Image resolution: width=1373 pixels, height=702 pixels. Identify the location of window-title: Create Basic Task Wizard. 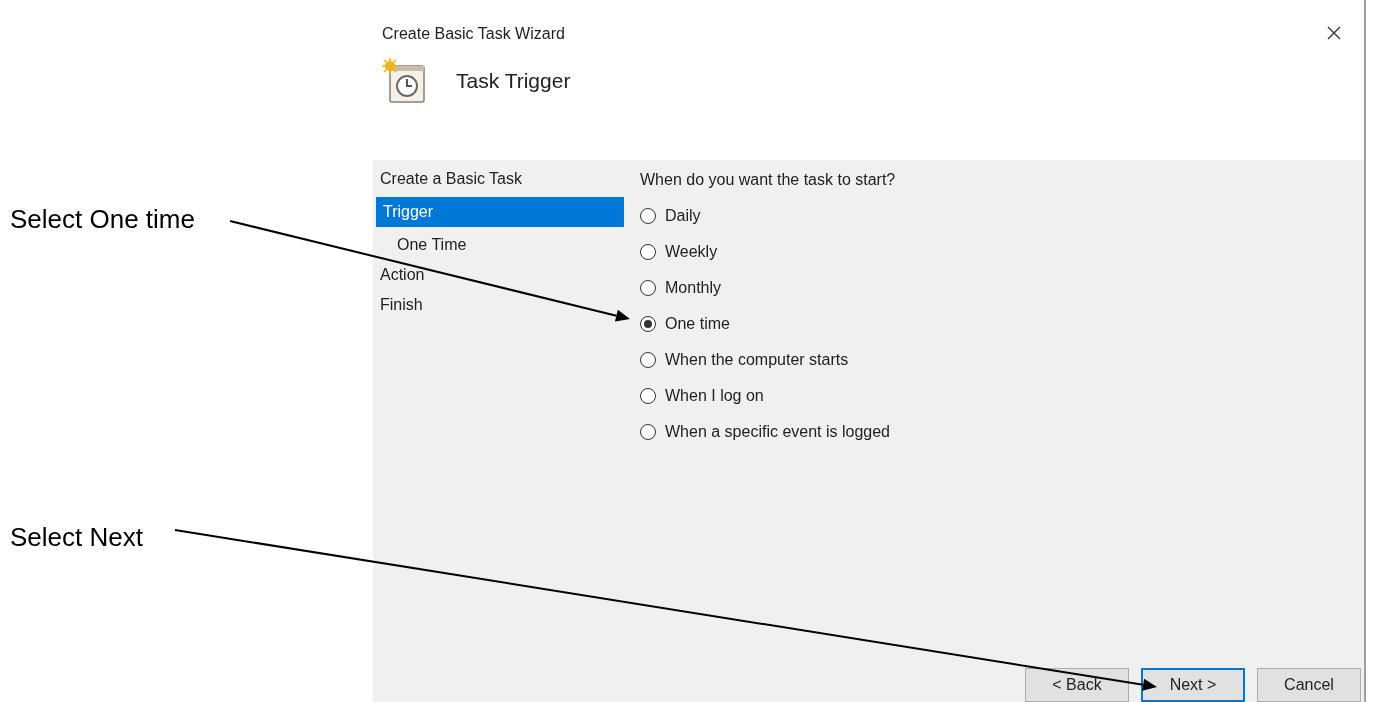
(473, 34).